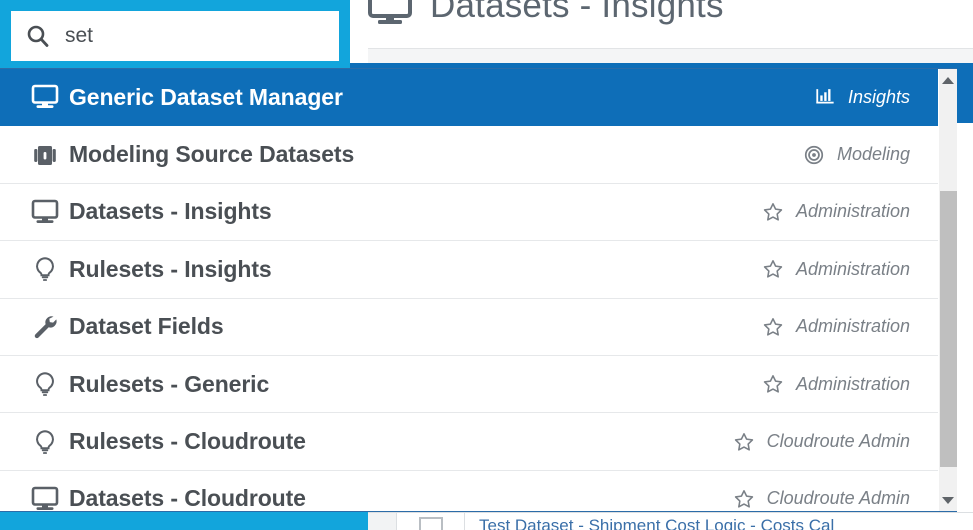 This screenshot has width=973, height=530. What do you see at coordinates (670, 56) in the screenshot?
I see `header-strip` at bounding box center [670, 56].